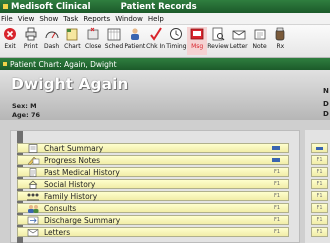 This screenshot has width=330, height=243. Describe the element at coordinates (70, 84) in the screenshot. I see `patient-name: Dwight Again` at that location.